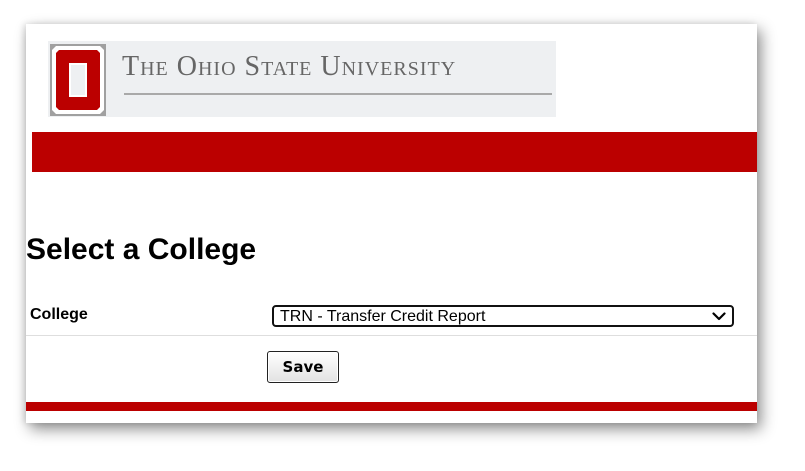 The height and width of the screenshot is (471, 805). What do you see at coordinates (391, 335) in the screenshot?
I see `row-divider` at bounding box center [391, 335].